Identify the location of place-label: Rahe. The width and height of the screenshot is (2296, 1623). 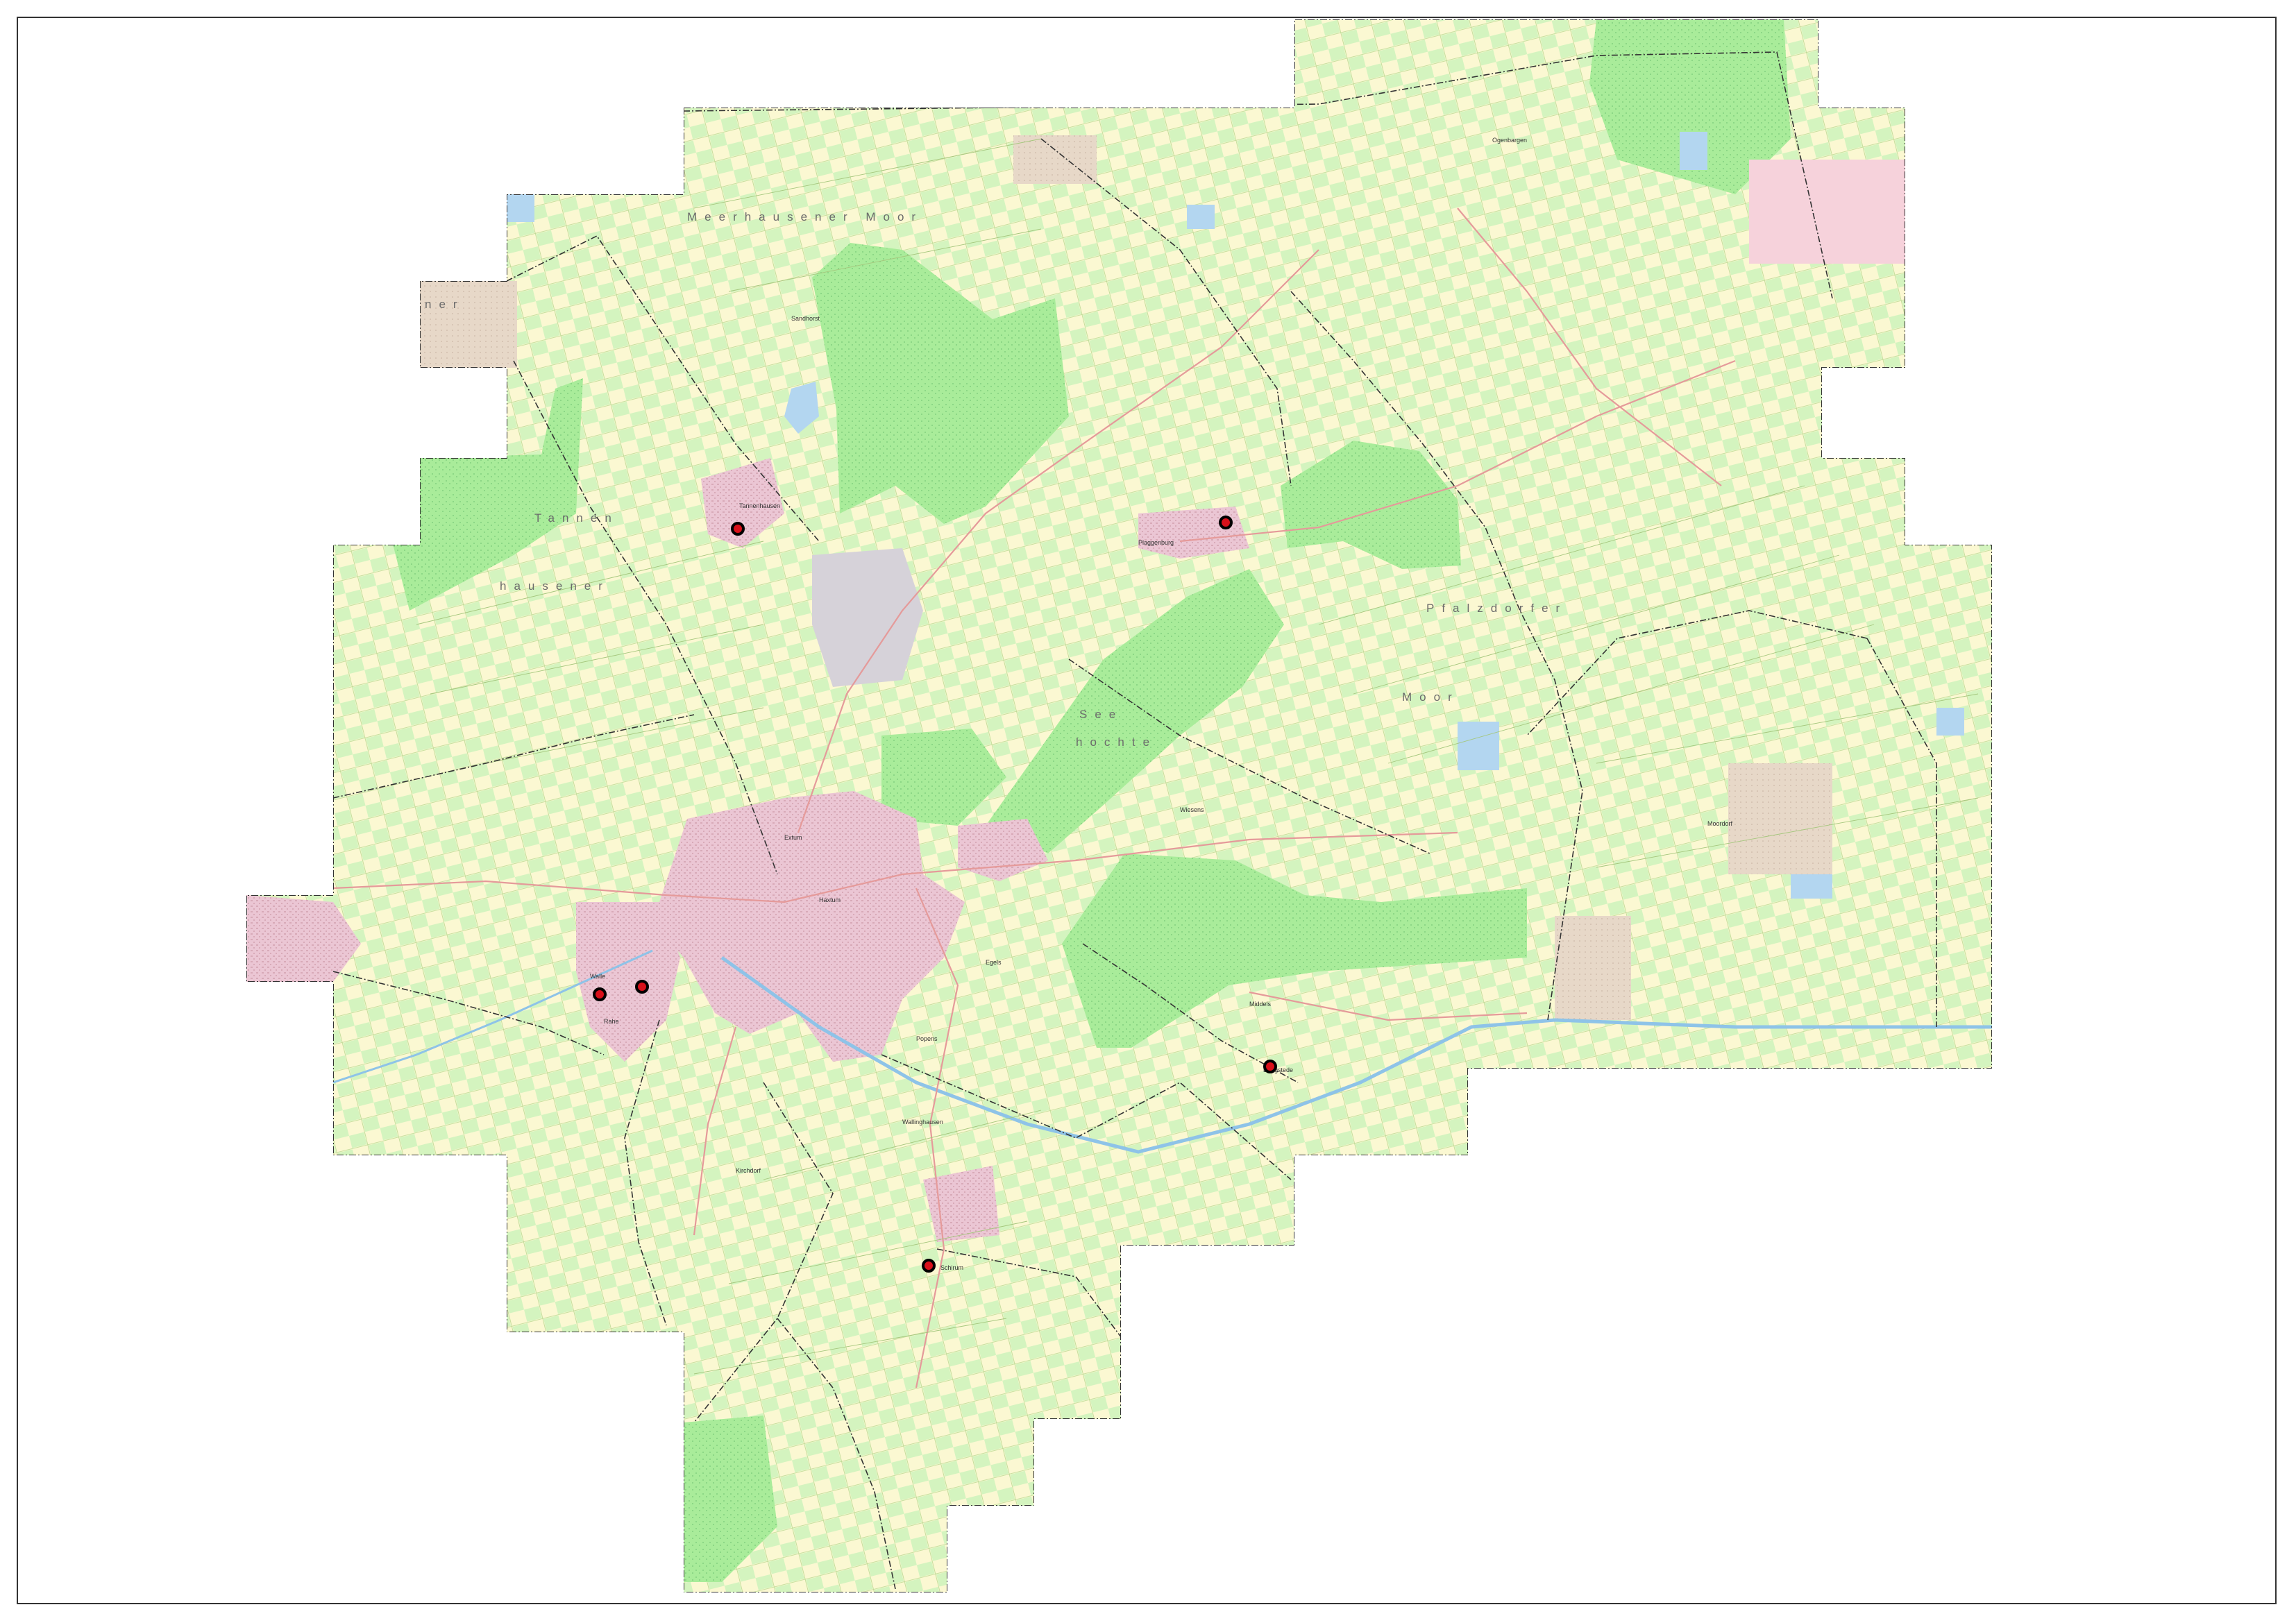
(611, 1021).